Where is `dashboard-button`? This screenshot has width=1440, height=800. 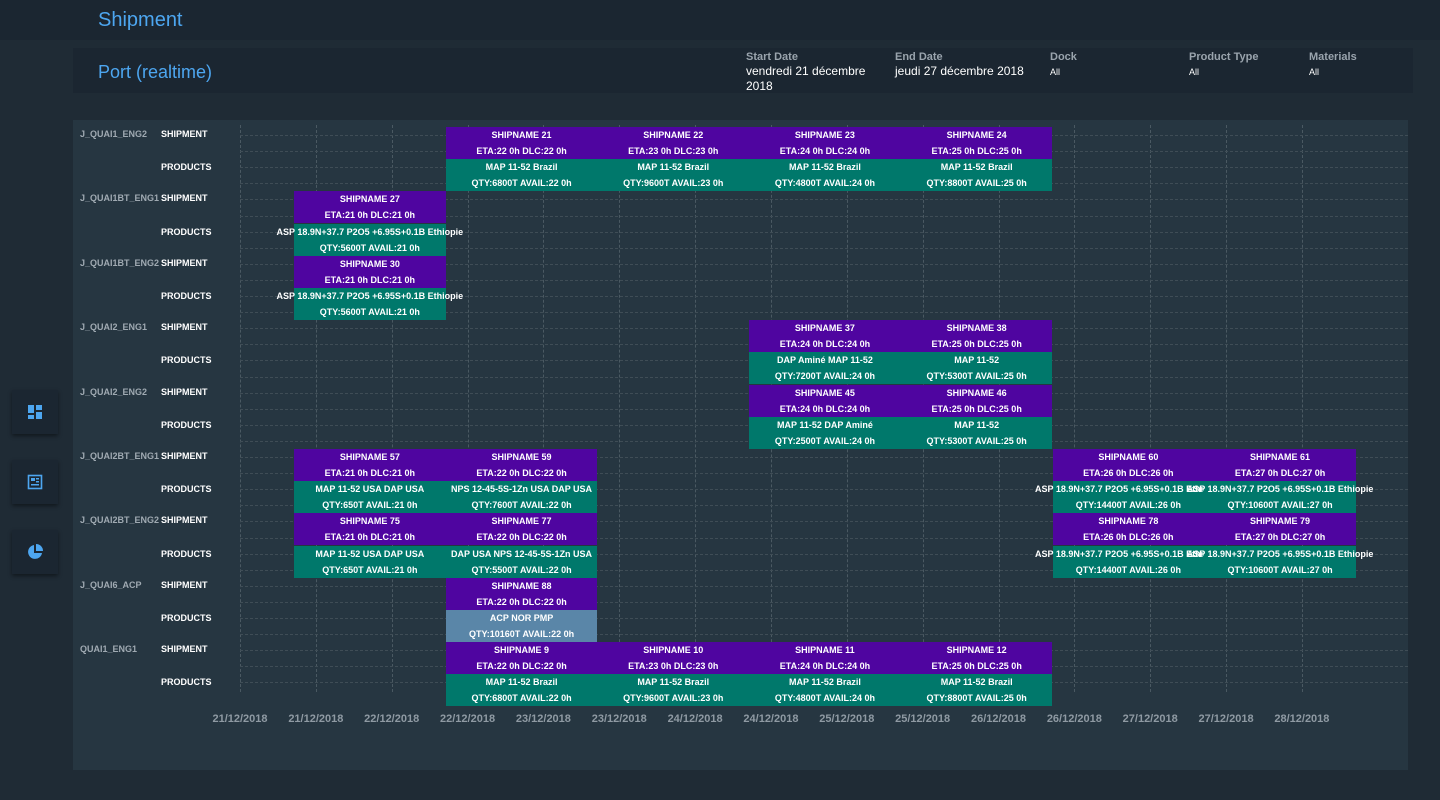 dashboard-button is located at coordinates (35, 412).